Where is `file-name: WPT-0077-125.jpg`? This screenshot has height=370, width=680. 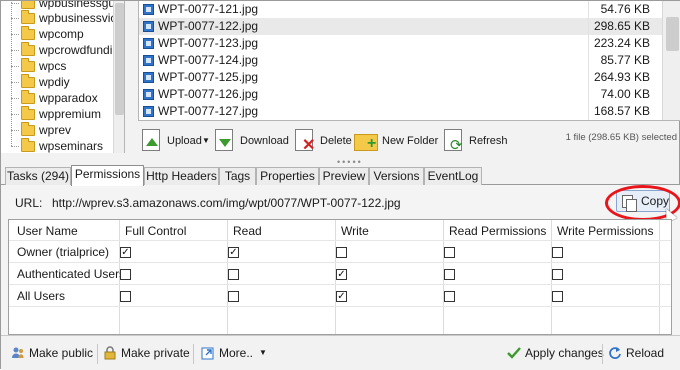
file-name: WPT-0077-125.jpg is located at coordinates (208, 77).